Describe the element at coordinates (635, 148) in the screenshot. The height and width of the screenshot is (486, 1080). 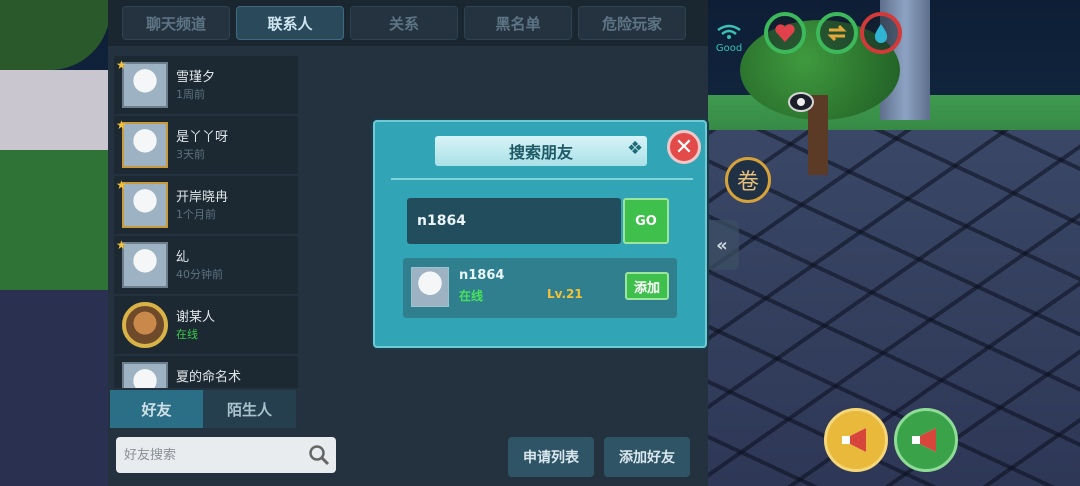
I see `ornament-icon: ❖` at that location.